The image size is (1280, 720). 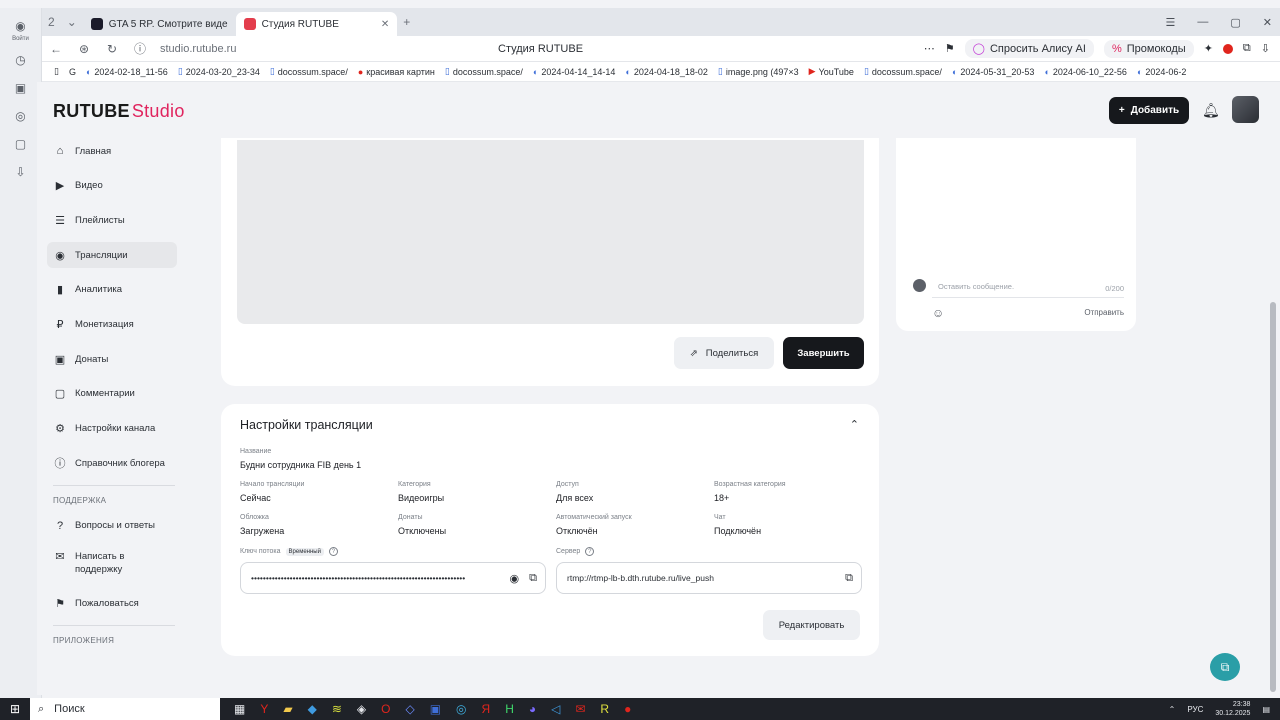 What do you see at coordinates (1029, 48) in the screenshot?
I see `alice-button: ◯ Спросить Алису AI` at bounding box center [1029, 48].